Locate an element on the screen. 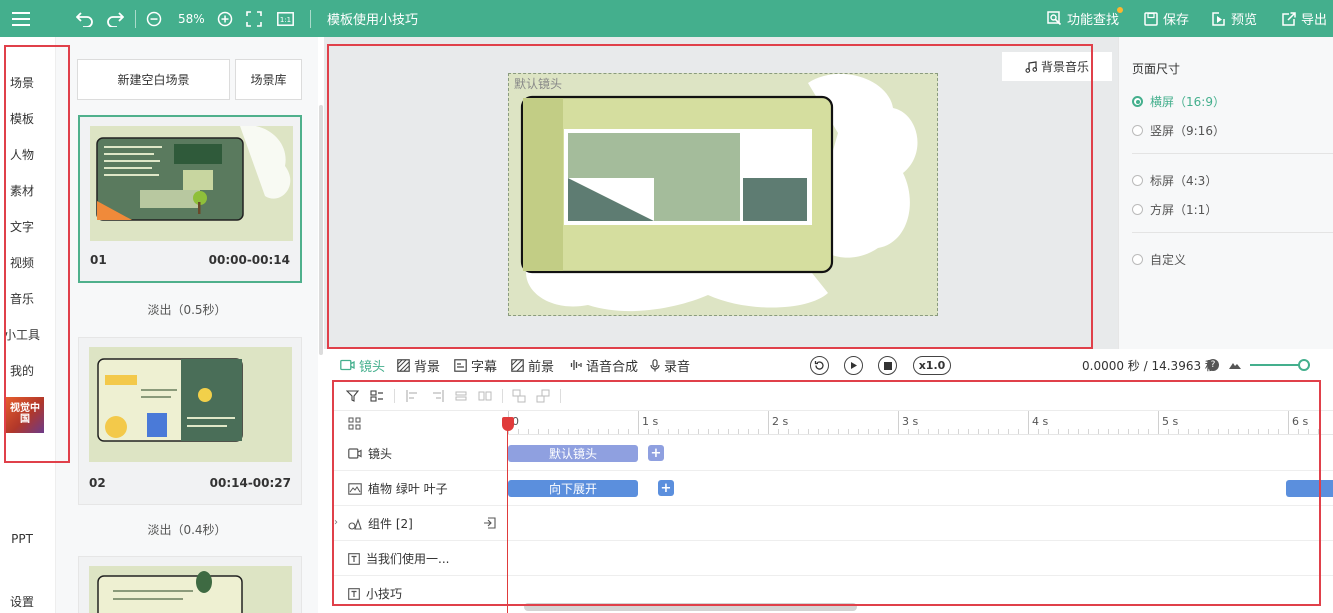 This screenshot has width=1333, height=613. project-title: 模板使用小技巧 is located at coordinates (372, 18).